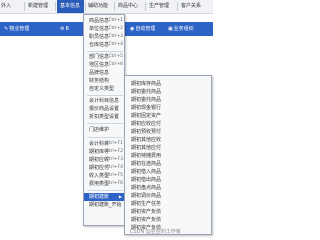 This screenshot has width=320, height=240. Describe the element at coordinates (168, 196) in the screenshot. I see `submenu-option: 期初调价商品` at that location.